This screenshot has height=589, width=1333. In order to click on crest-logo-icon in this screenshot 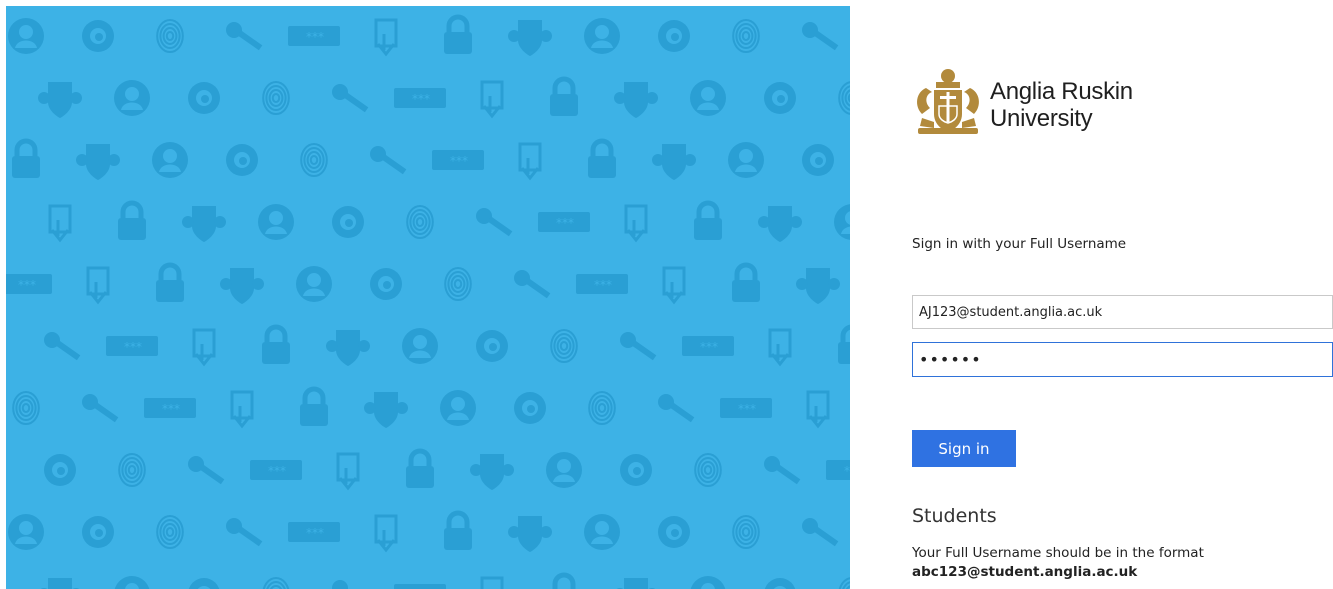, I will do `click(948, 101)`.